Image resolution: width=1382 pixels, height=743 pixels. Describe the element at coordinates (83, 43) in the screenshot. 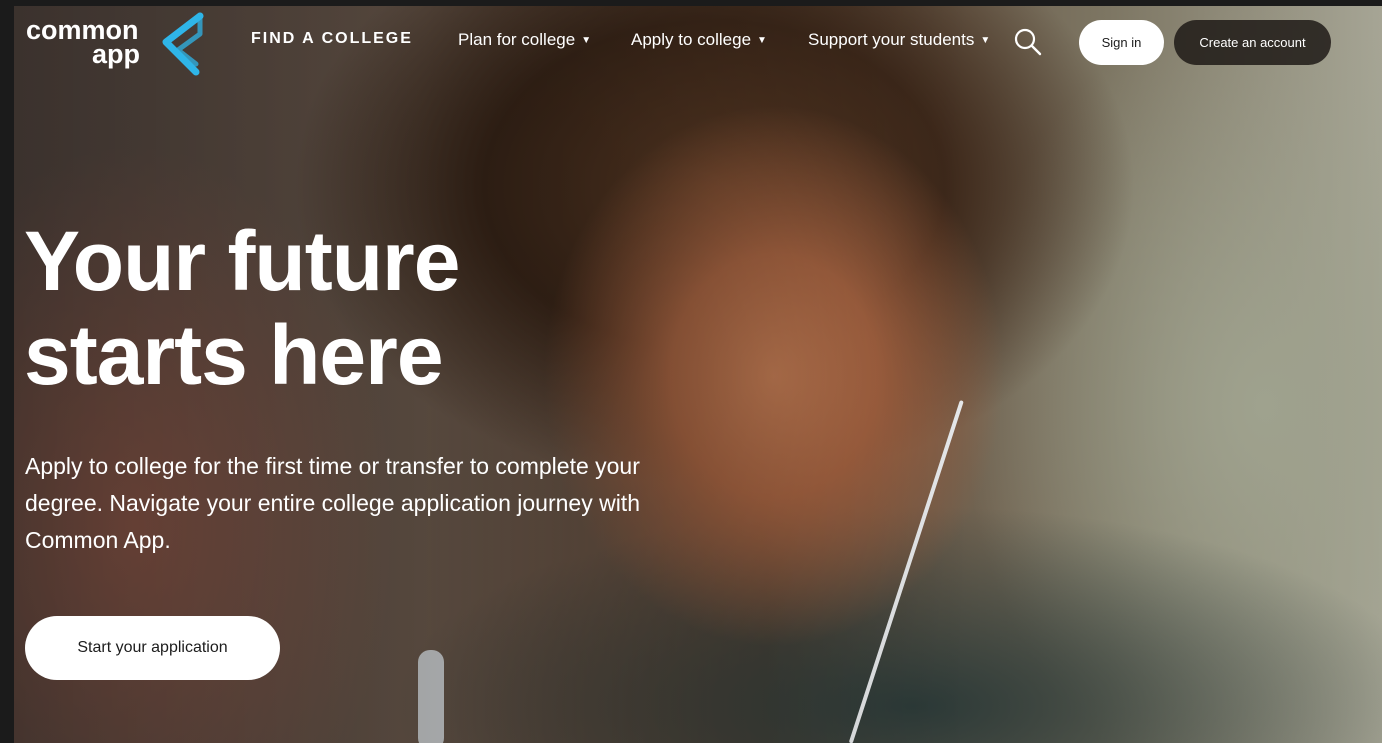

I see `logo-wordmark: common app` at that location.